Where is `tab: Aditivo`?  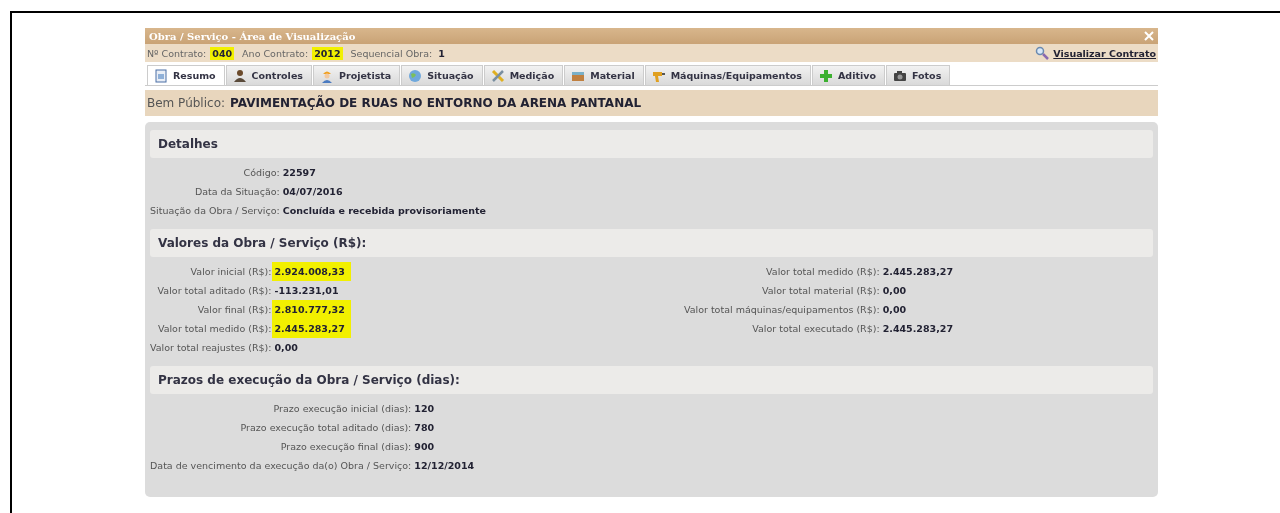 tab: Aditivo is located at coordinates (848, 75).